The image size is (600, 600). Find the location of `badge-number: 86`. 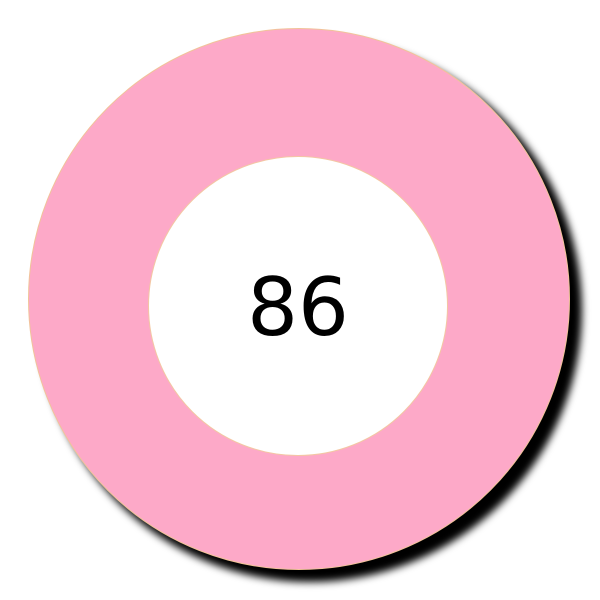

badge-number: 86 is located at coordinates (298, 307).